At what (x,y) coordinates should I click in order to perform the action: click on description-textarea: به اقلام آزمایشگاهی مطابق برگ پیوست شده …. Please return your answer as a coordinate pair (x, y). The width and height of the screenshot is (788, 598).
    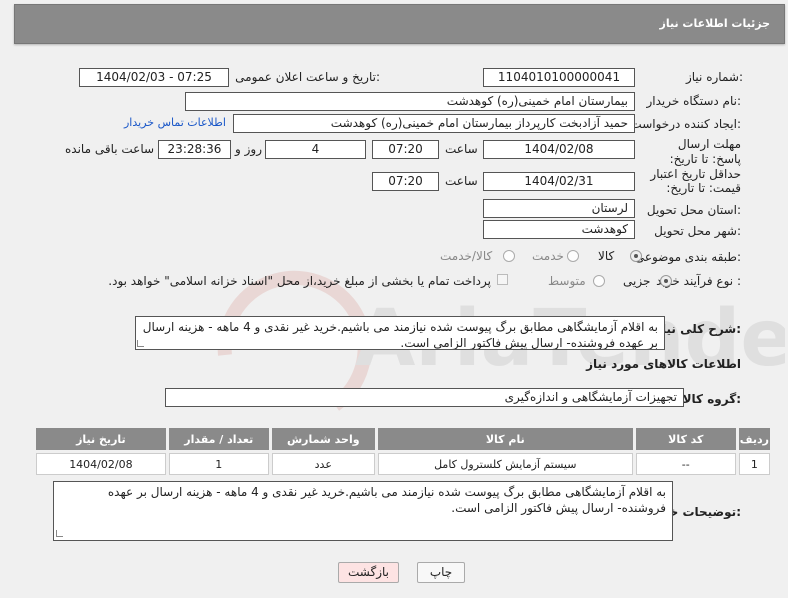
    Looking at the image, I should click on (400, 333).